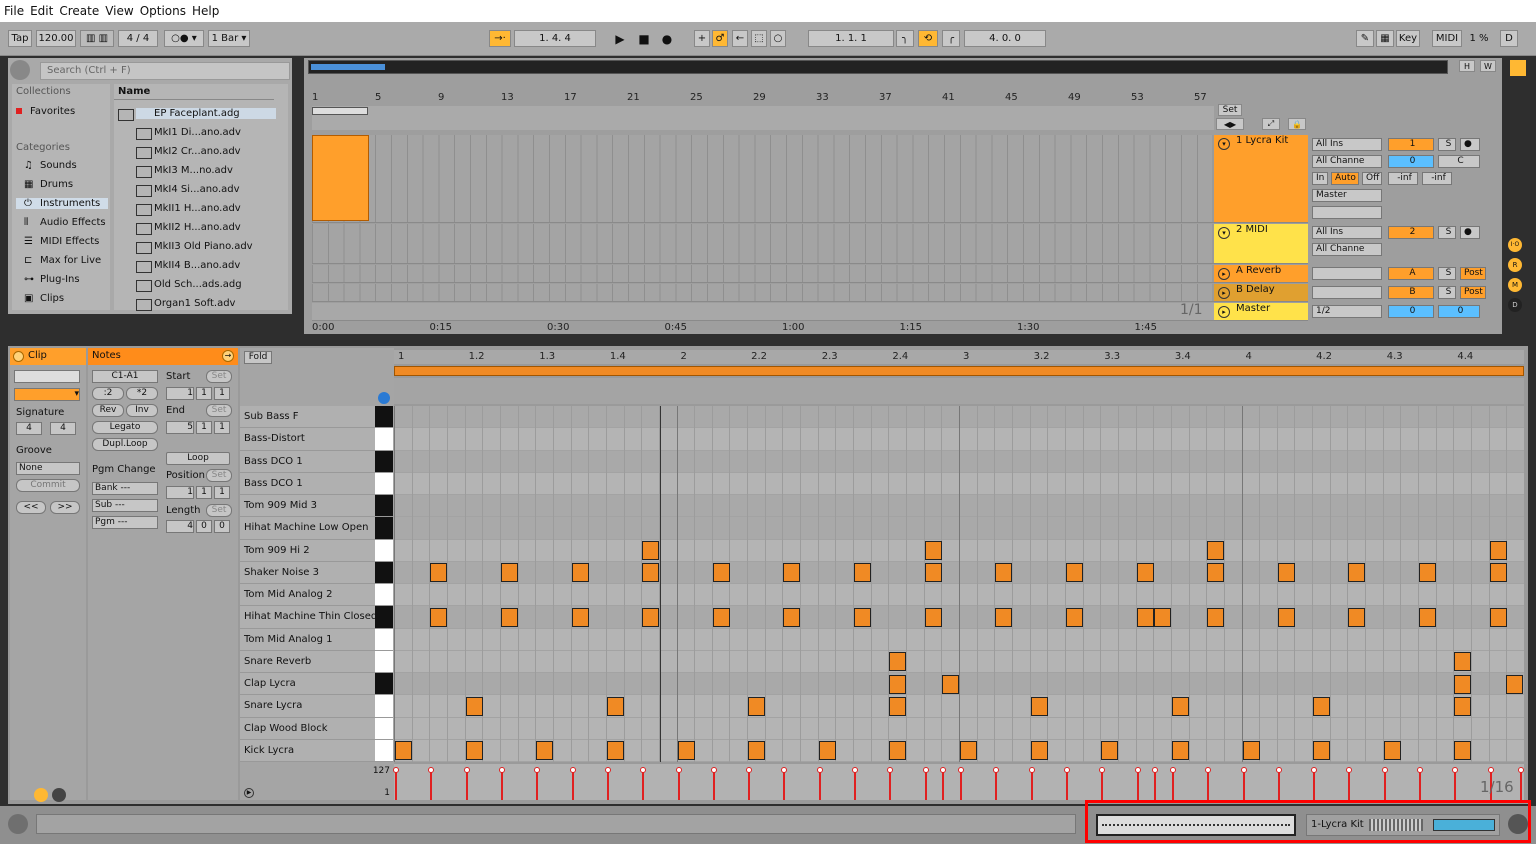 This screenshot has width=1536, height=844. I want to click on draw-mode-icon: ✎, so click(1365, 38).